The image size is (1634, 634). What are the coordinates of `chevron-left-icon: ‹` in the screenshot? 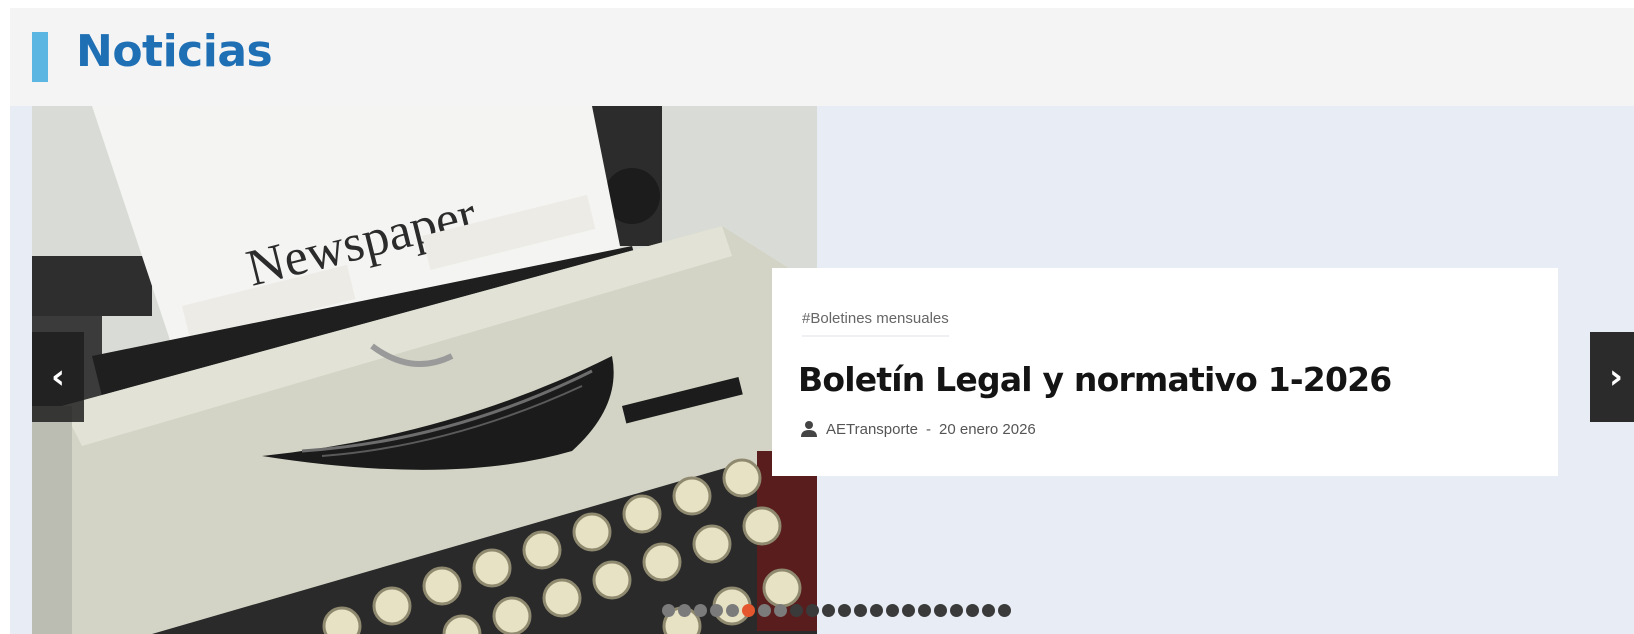 It's located at (57, 377).